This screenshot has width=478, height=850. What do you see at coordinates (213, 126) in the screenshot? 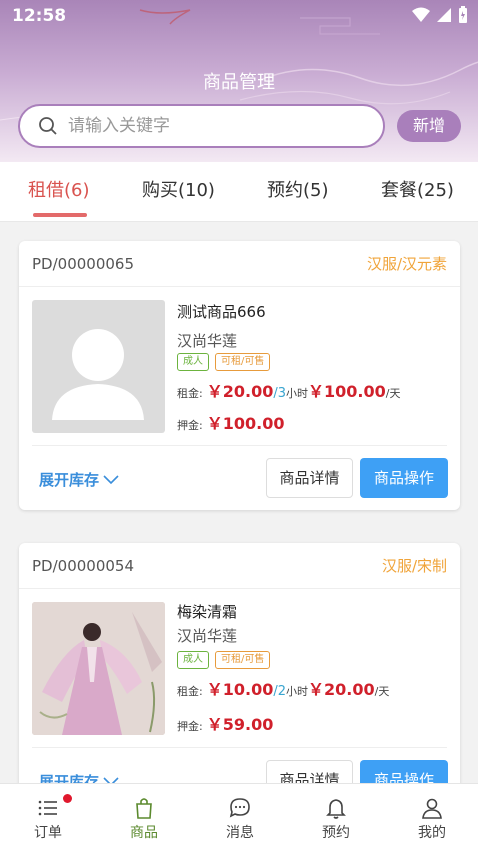
I see `search-input` at bounding box center [213, 126].